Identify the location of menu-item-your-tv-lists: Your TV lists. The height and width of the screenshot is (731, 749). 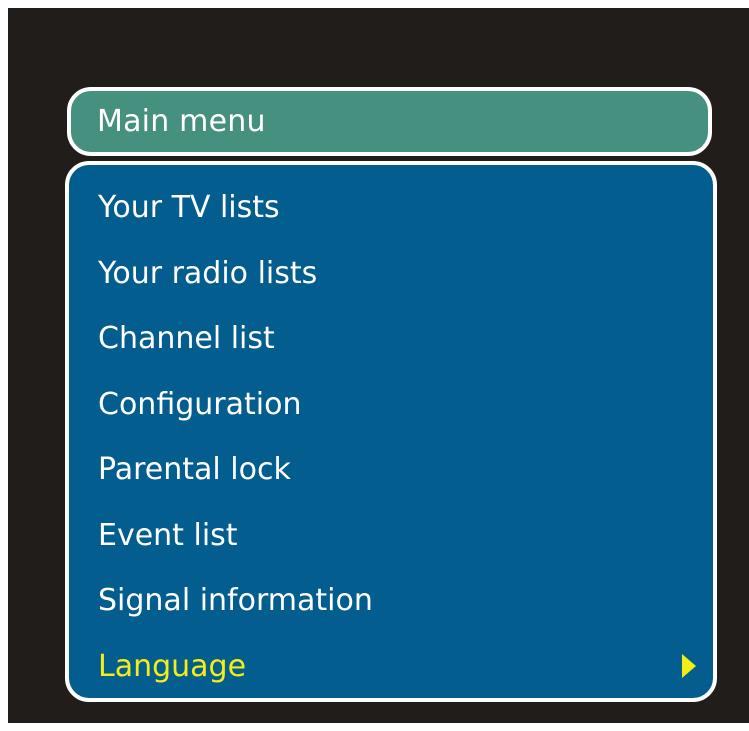
(391, 208).